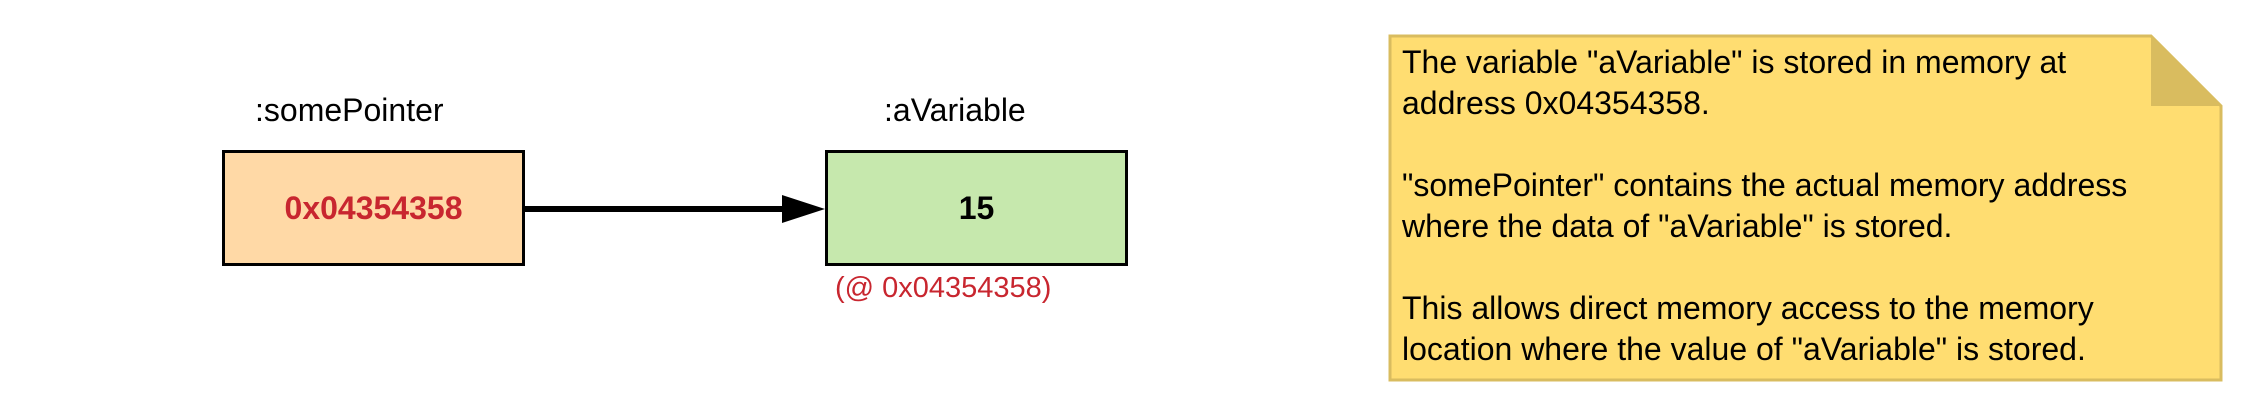  I want to click on variable-box: 15, so click(976, 208).